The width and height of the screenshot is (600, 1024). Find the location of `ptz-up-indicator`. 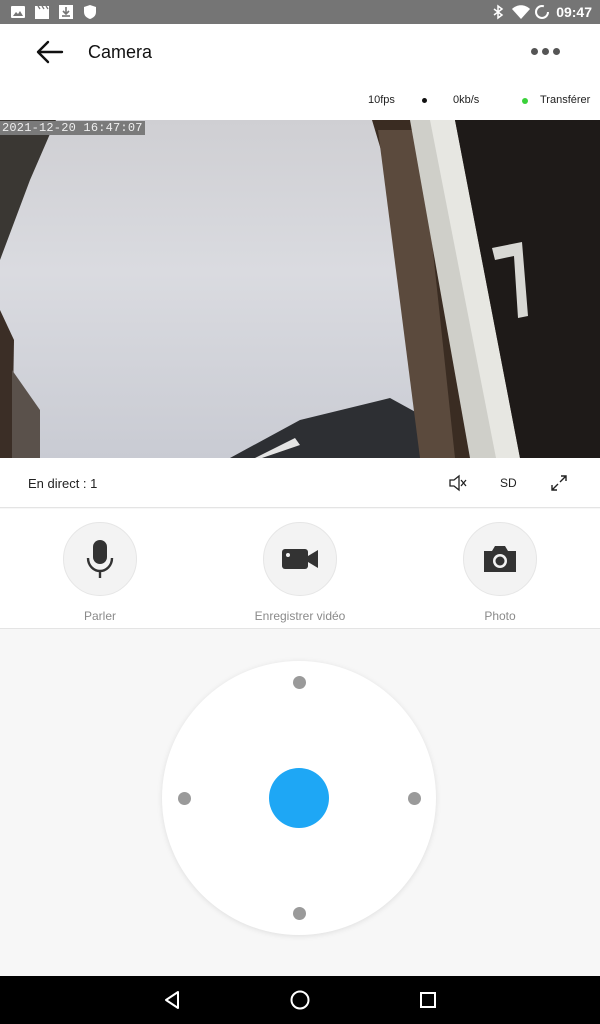

ptz-up-indicator is located at coordinates (299, 682).